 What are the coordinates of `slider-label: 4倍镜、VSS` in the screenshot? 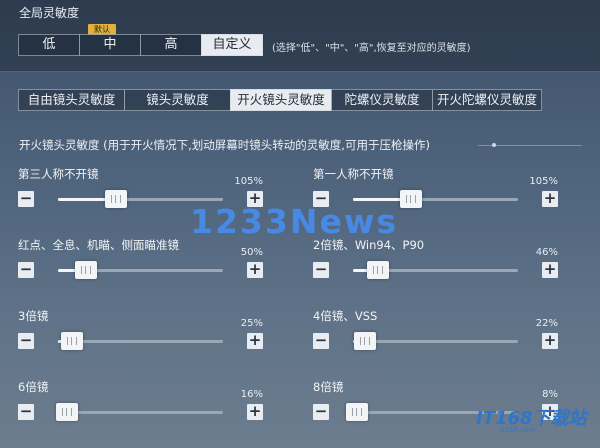 It's located at (345, 316).